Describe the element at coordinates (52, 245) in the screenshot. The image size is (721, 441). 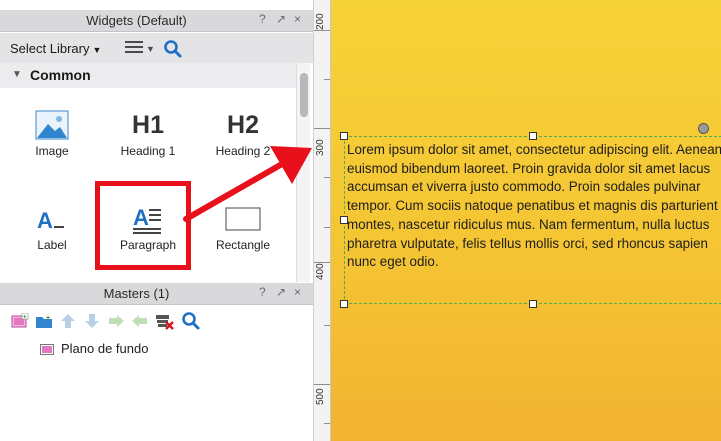
I see `widget-label: Label` at that location.